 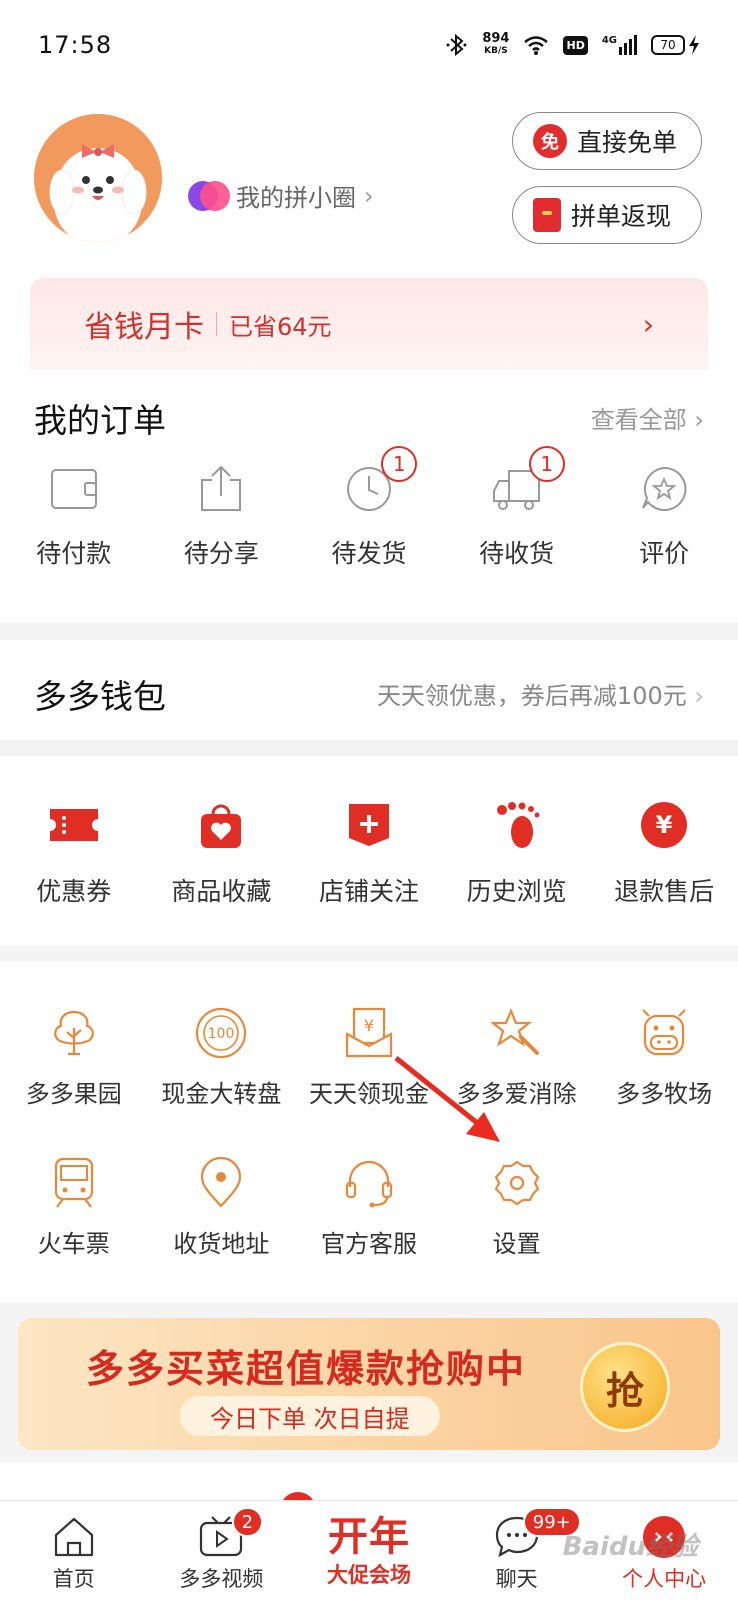 I want to click on order-status-row: 待付款 待分享 1 待发货 1 待收货 评价, so click(x=369, y=508).